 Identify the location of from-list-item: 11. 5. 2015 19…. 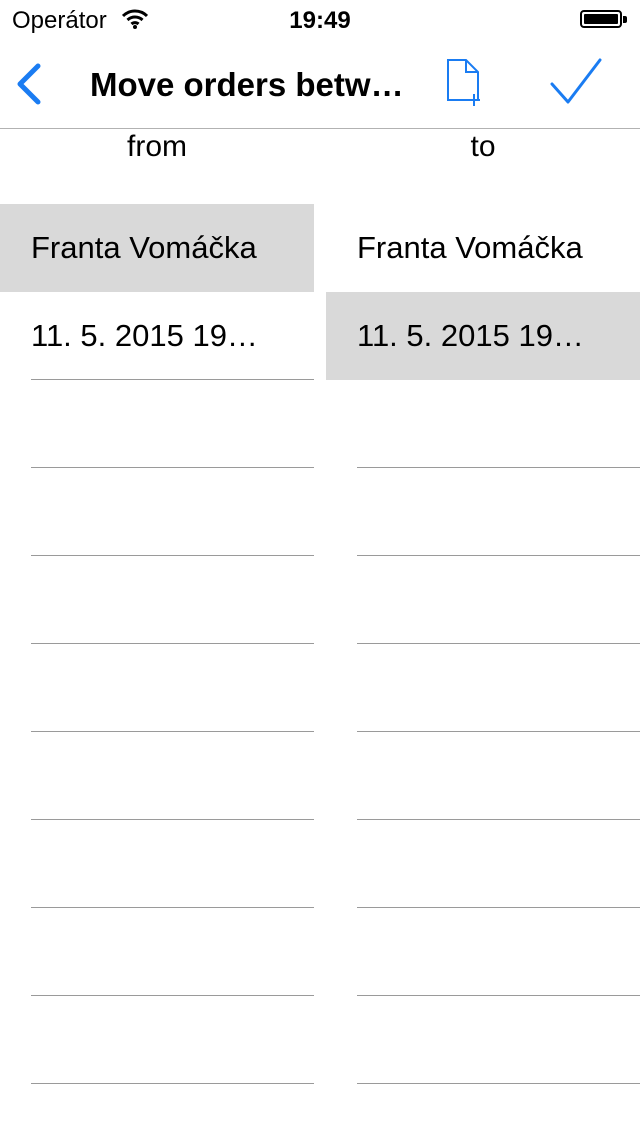
(157, 336).